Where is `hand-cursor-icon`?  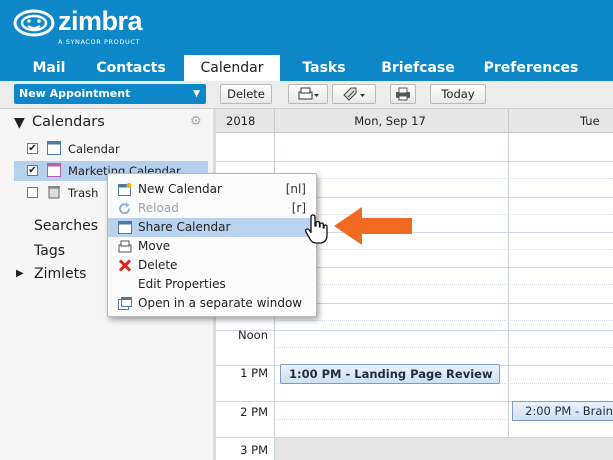 hand-cursor-icon is located at coordinates (316, 229).